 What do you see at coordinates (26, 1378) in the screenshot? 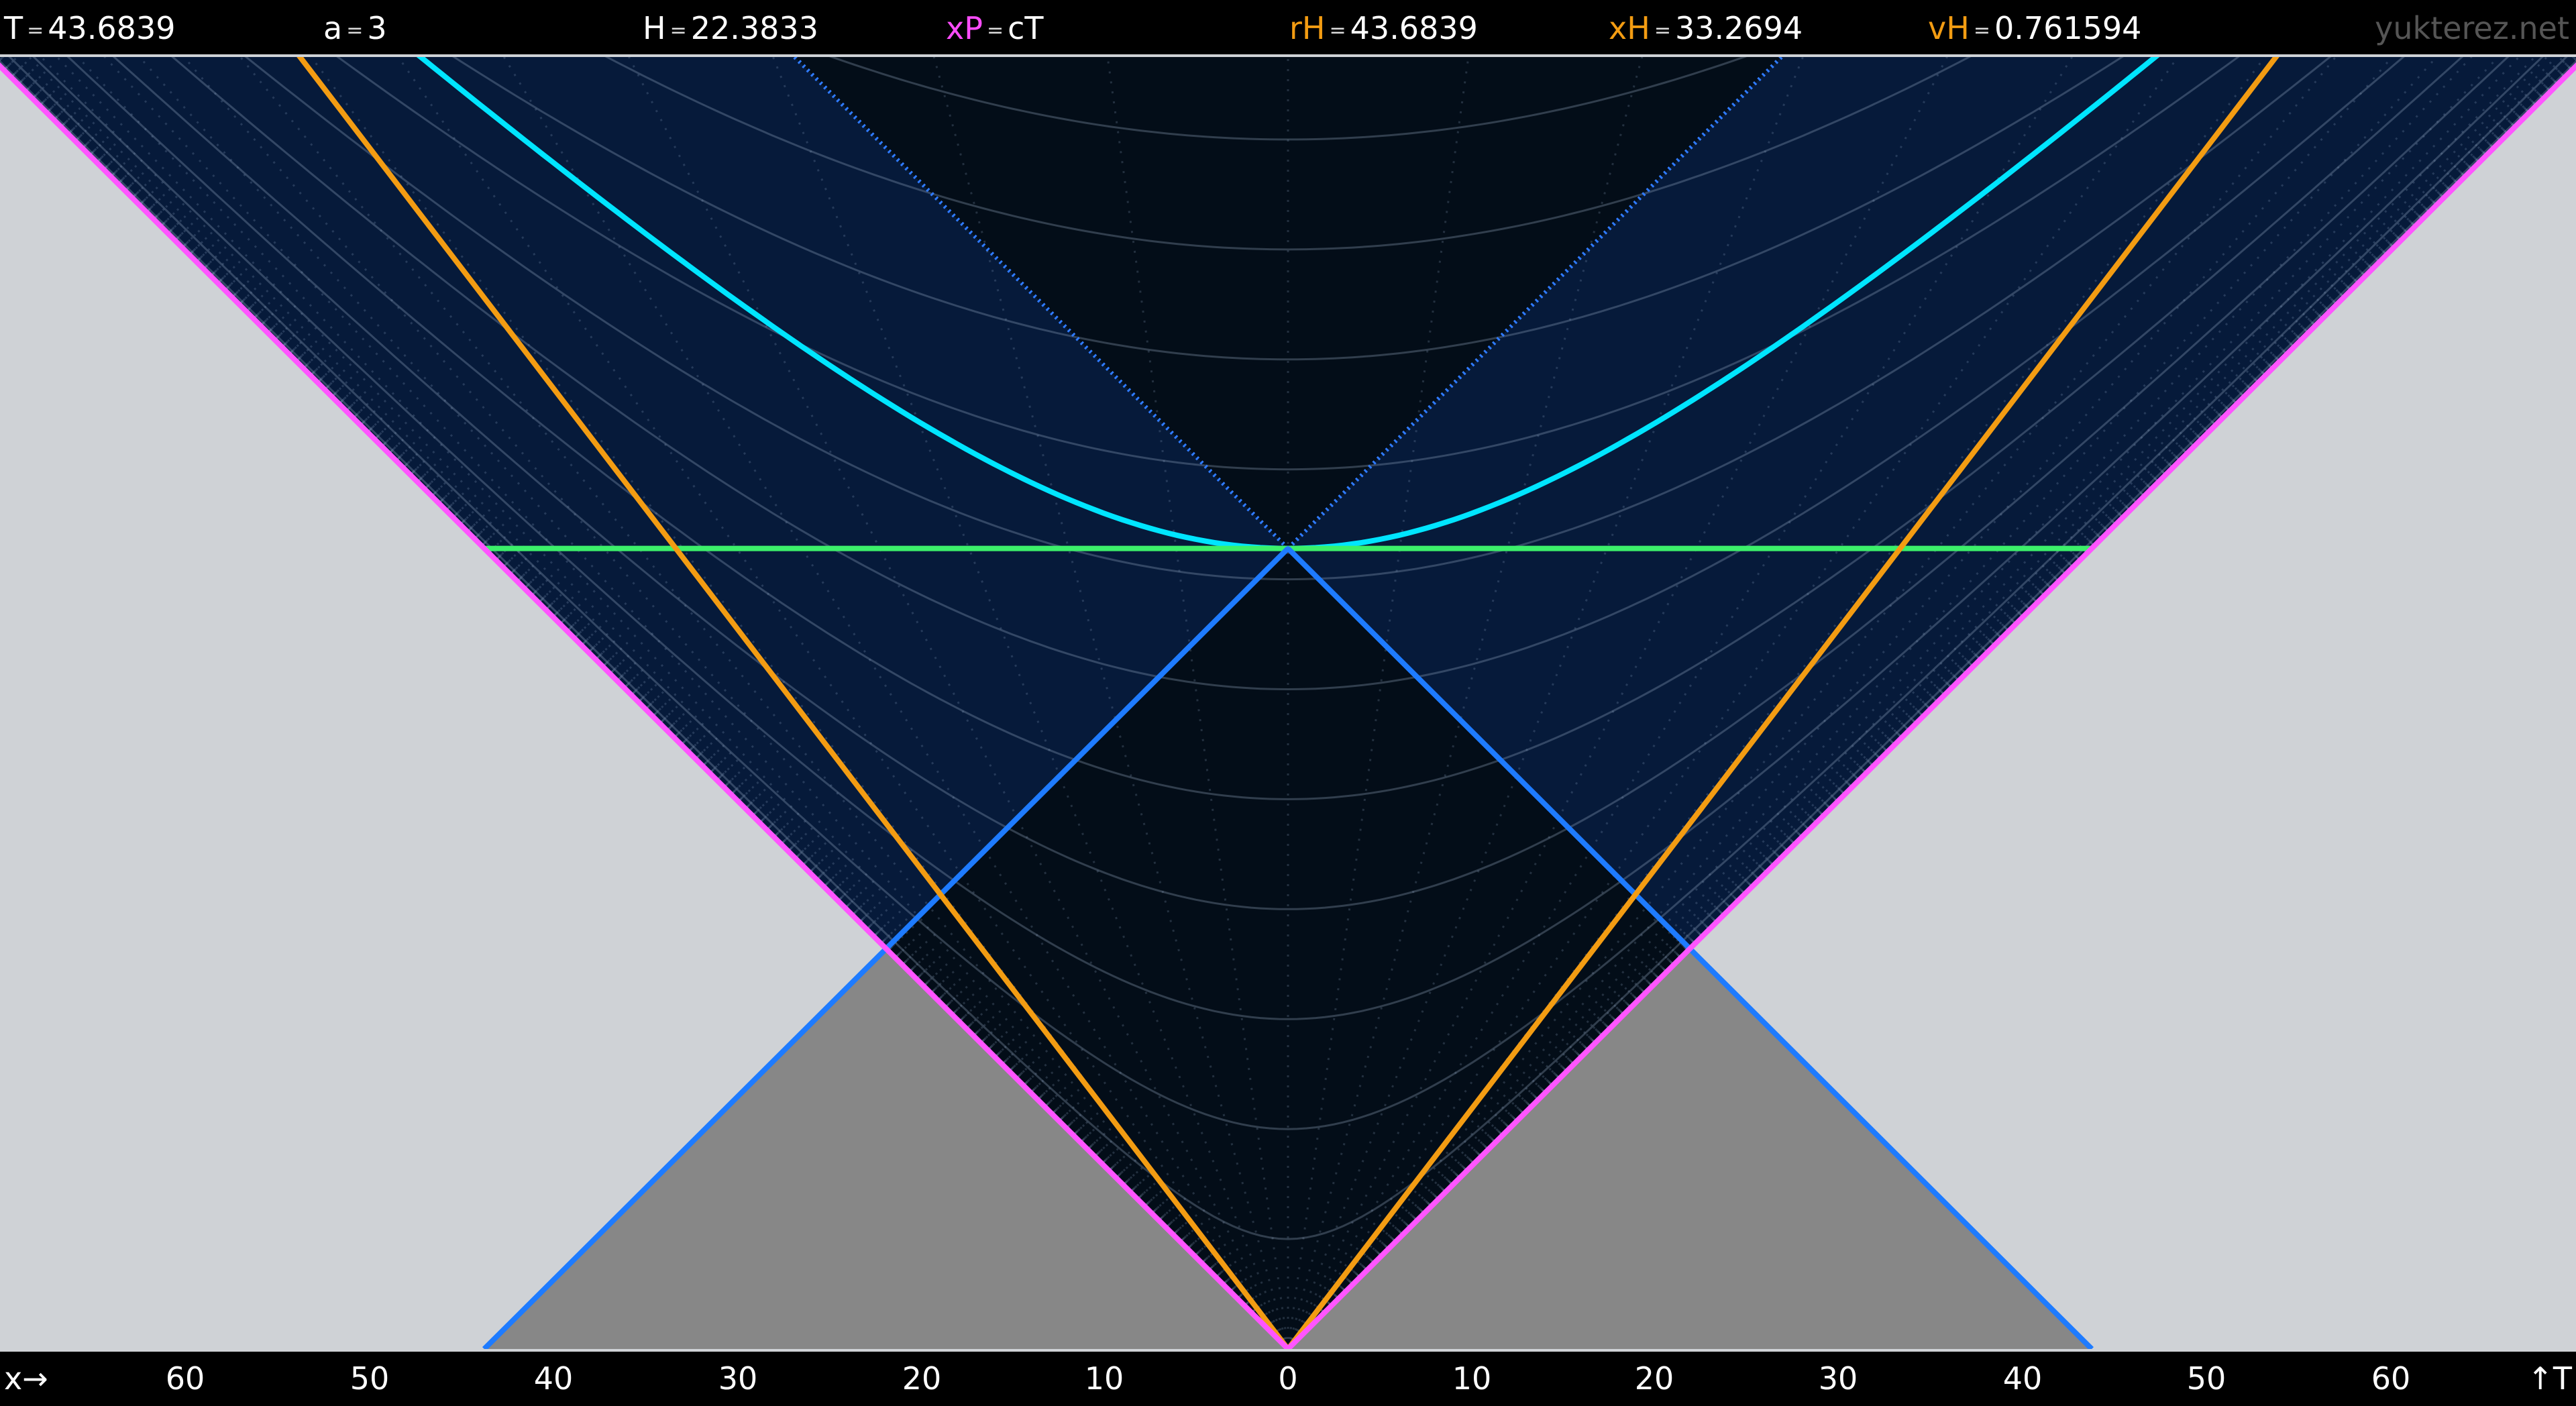
I see `x-axis-label: x→` at bounding box center [26, 1378].